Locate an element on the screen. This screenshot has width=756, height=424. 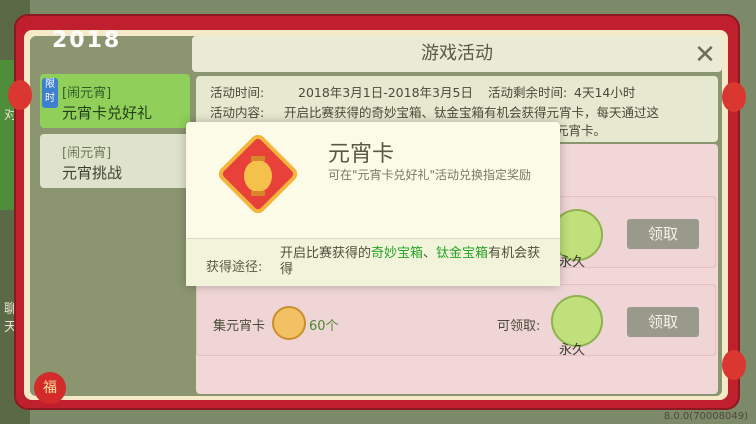
available-label: 可领取: is located at coordinates (519, 326).